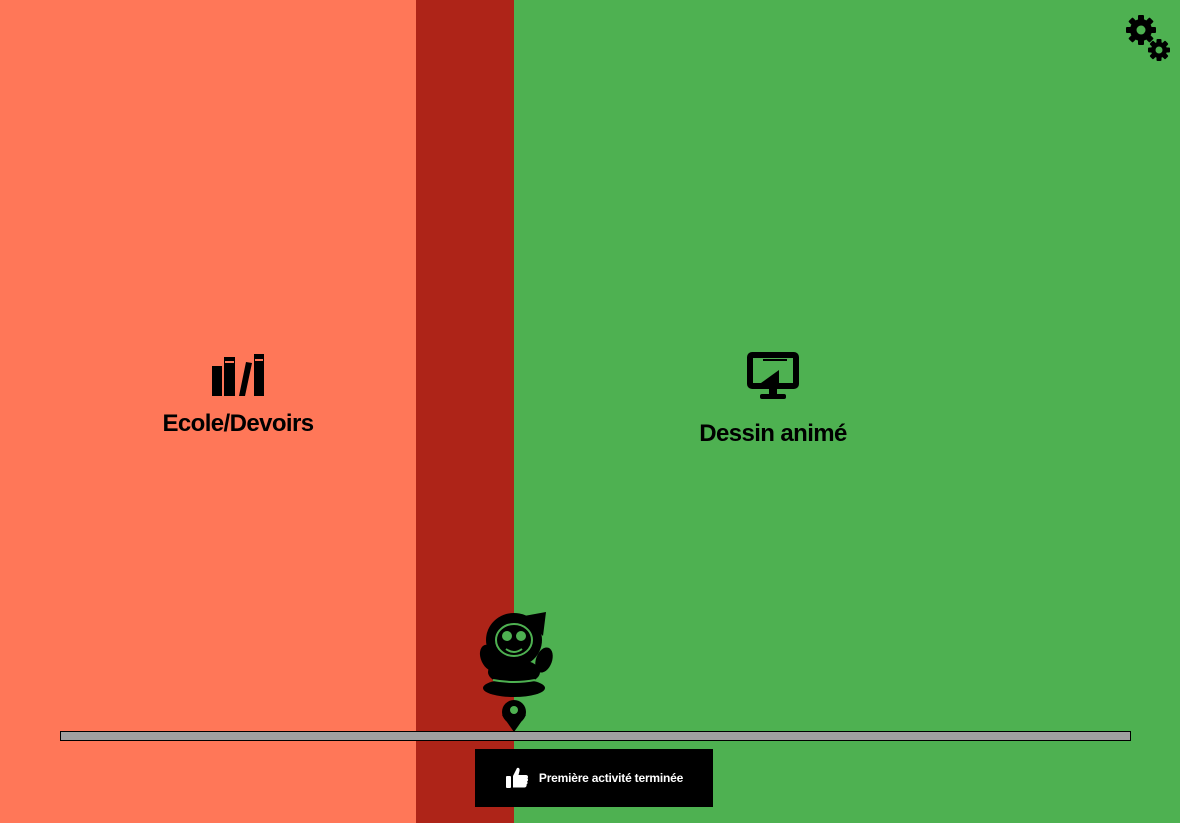  What do you see at coordinates (238, 375) in the screenshot?
I see `books-icon` at bounding box center [238, 375].